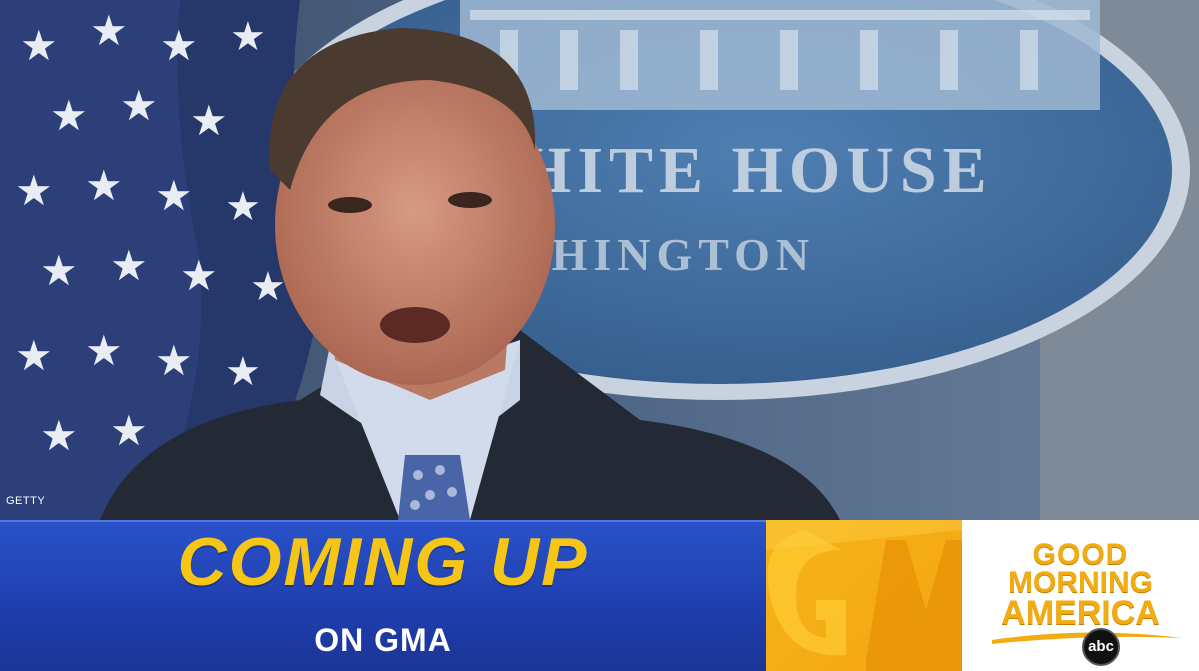 The height and width of the screenshot is (671, 1199). Describe the element at coordinates (756, 170) in the screenshot. I see `seal-text-upper: HITE HOUSE` at that location.